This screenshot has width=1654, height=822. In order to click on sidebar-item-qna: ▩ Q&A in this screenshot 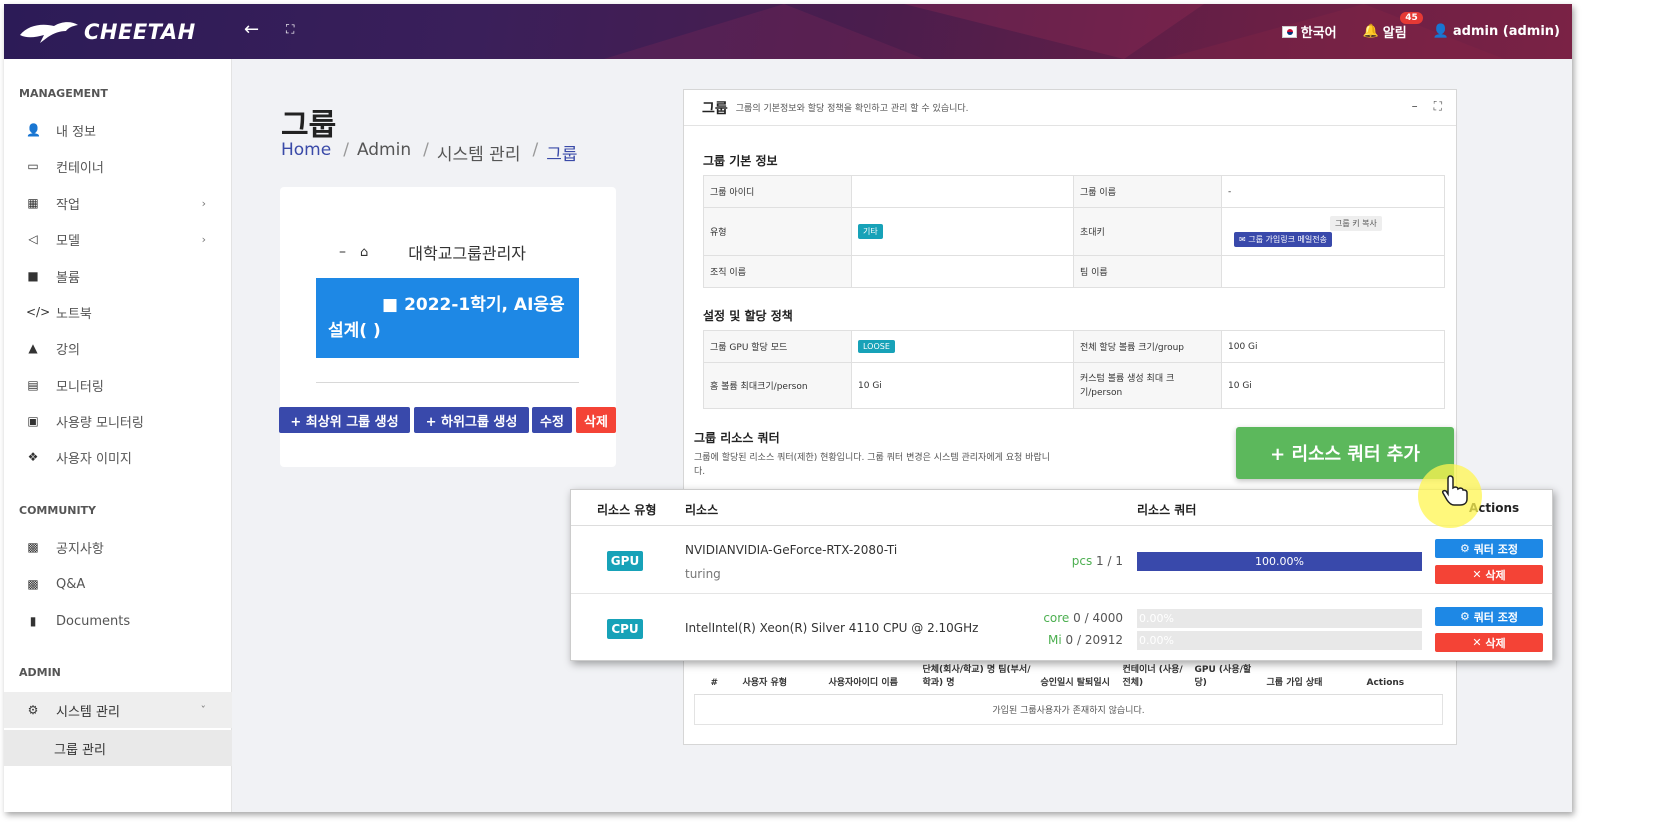, I will do `click(118, 584)`.